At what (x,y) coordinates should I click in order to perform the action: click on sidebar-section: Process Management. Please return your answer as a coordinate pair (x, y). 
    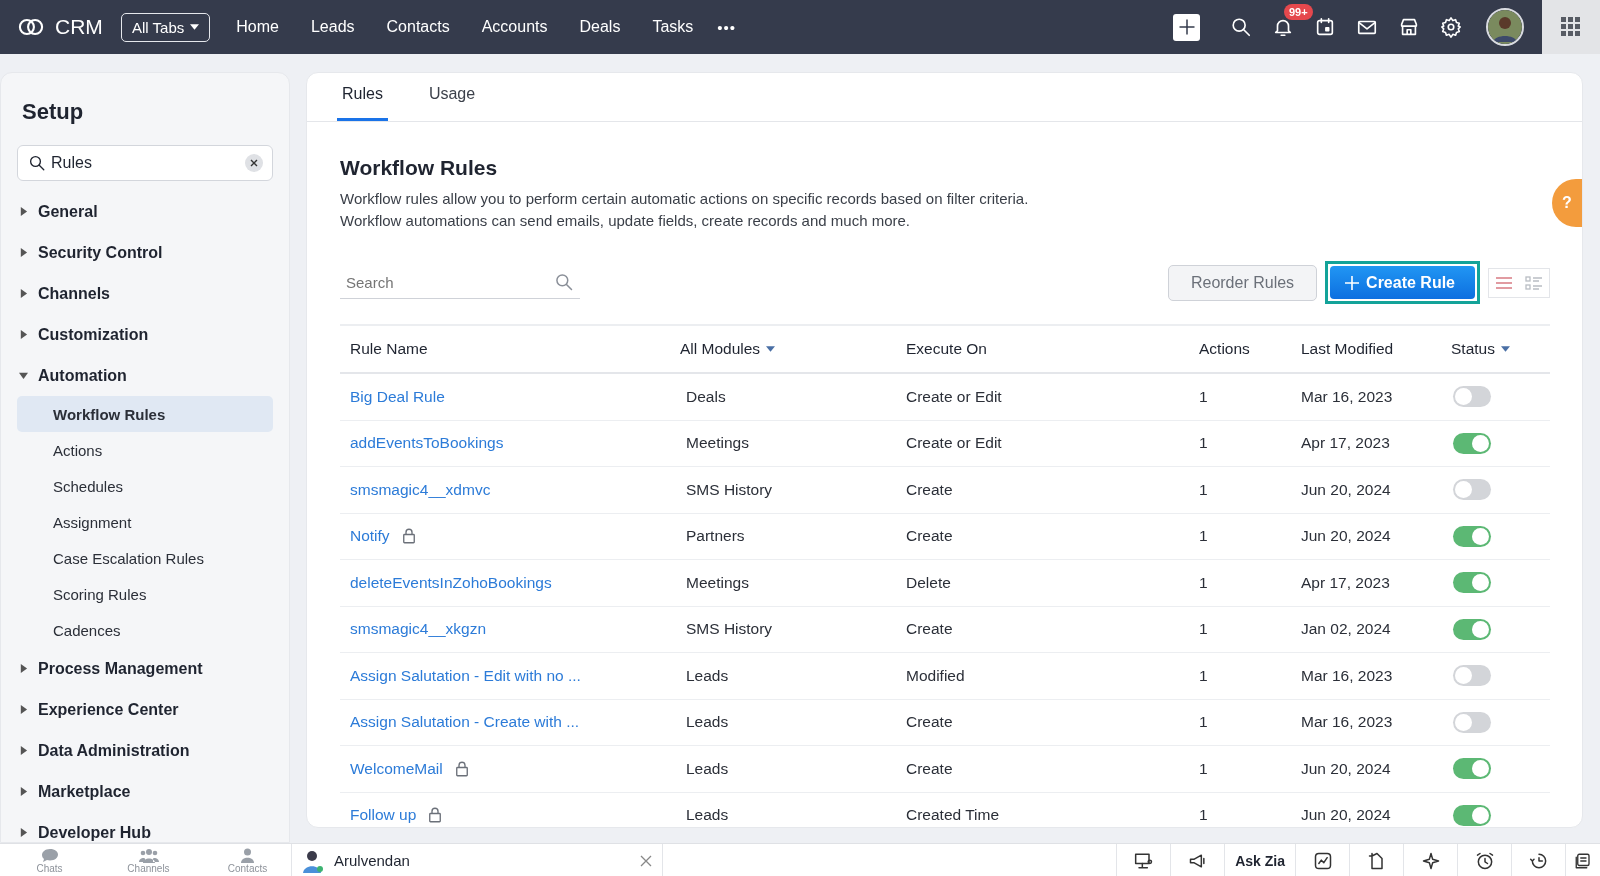
    Looking at the image, I should click on (145, 668).